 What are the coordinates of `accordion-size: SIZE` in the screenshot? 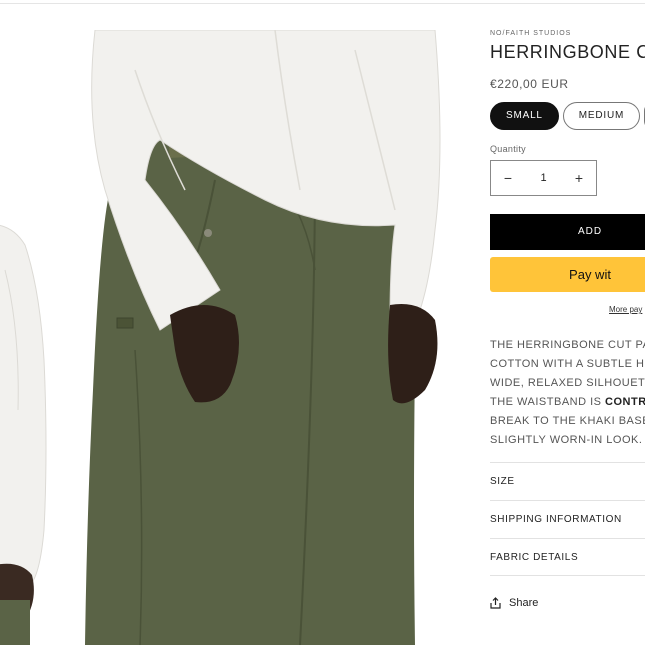 It's located at (567, 481).